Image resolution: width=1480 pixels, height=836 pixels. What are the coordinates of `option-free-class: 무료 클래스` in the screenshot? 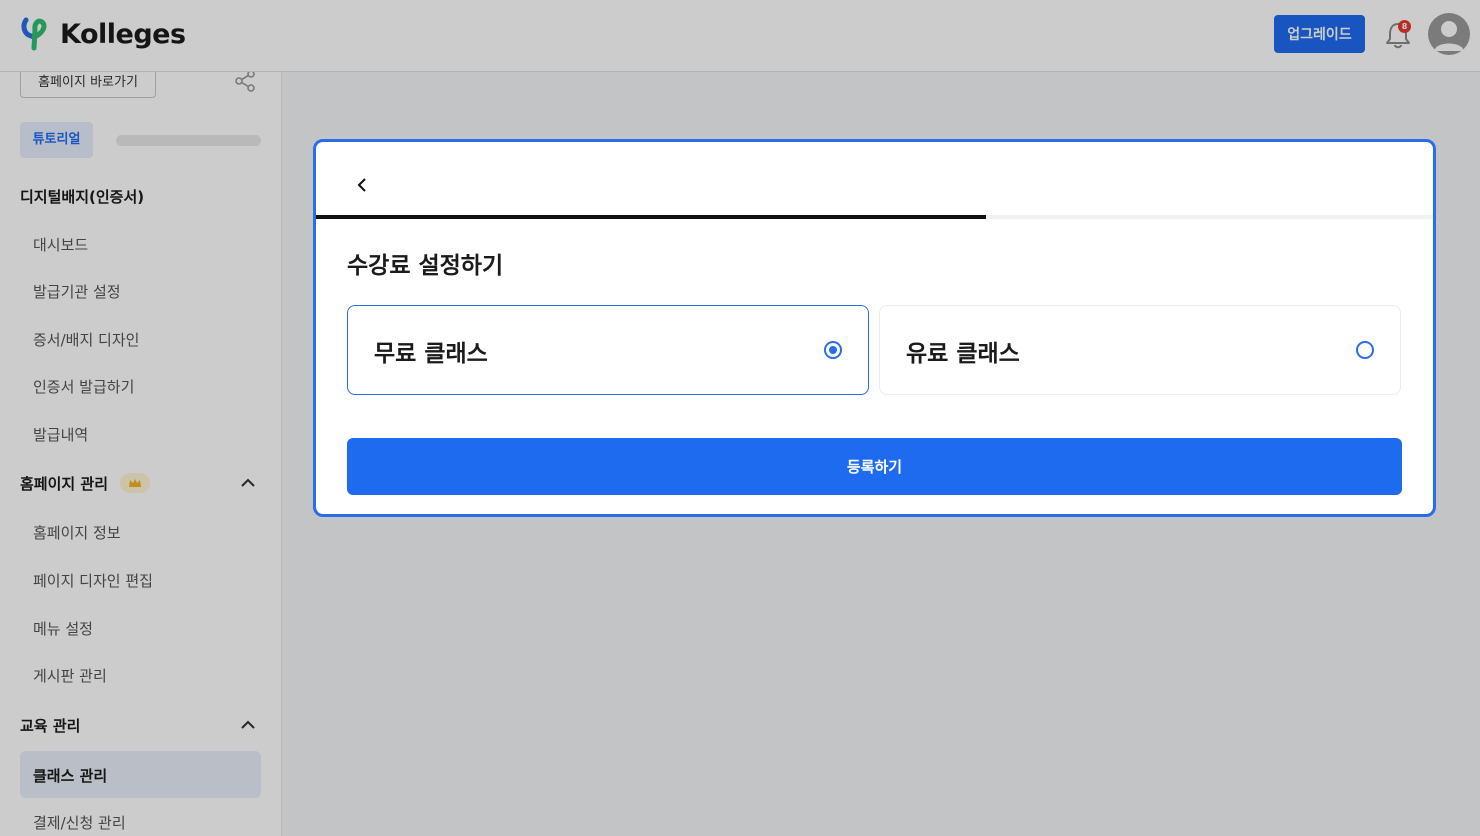 It's located at (608, 350).